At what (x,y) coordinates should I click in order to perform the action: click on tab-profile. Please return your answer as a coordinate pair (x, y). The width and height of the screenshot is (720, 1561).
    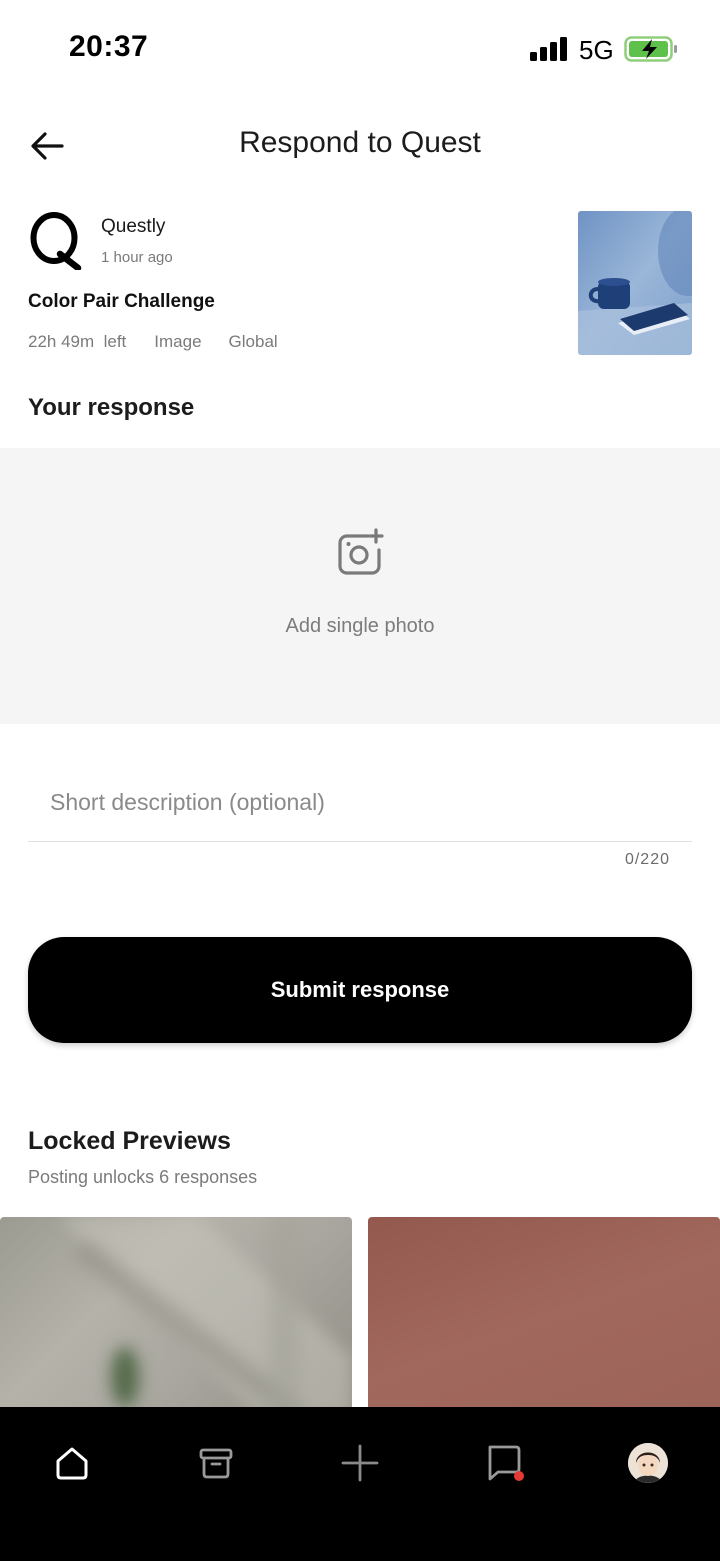
    Looking at the image, I should click on (648, 1463).